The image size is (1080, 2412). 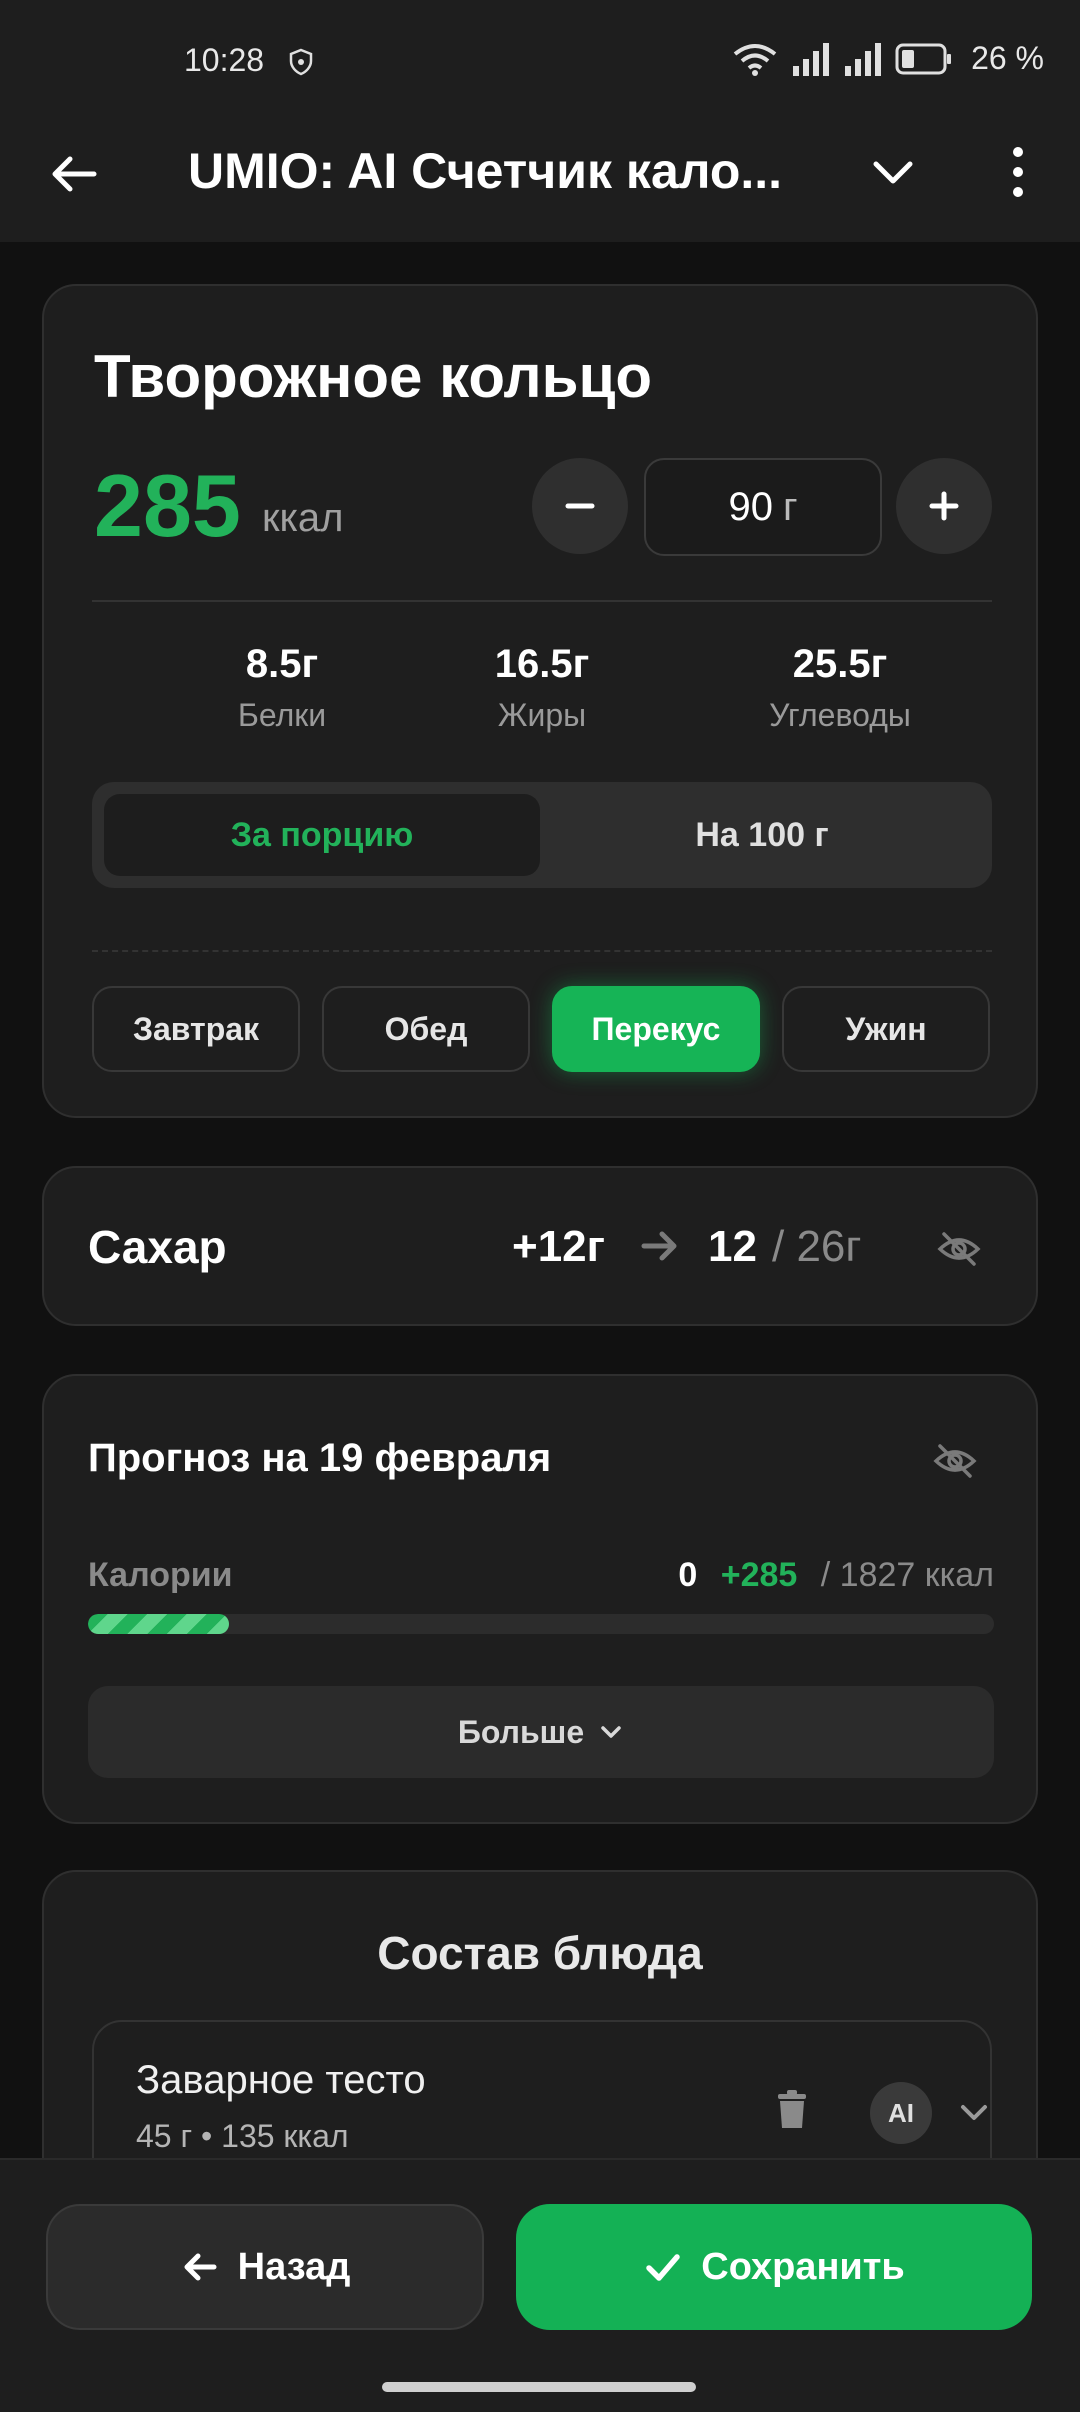 What do you see at coordinates (732, 1246) in the screenshot?
I see `sugar-current: 12` at bounding box center [732, 1246].